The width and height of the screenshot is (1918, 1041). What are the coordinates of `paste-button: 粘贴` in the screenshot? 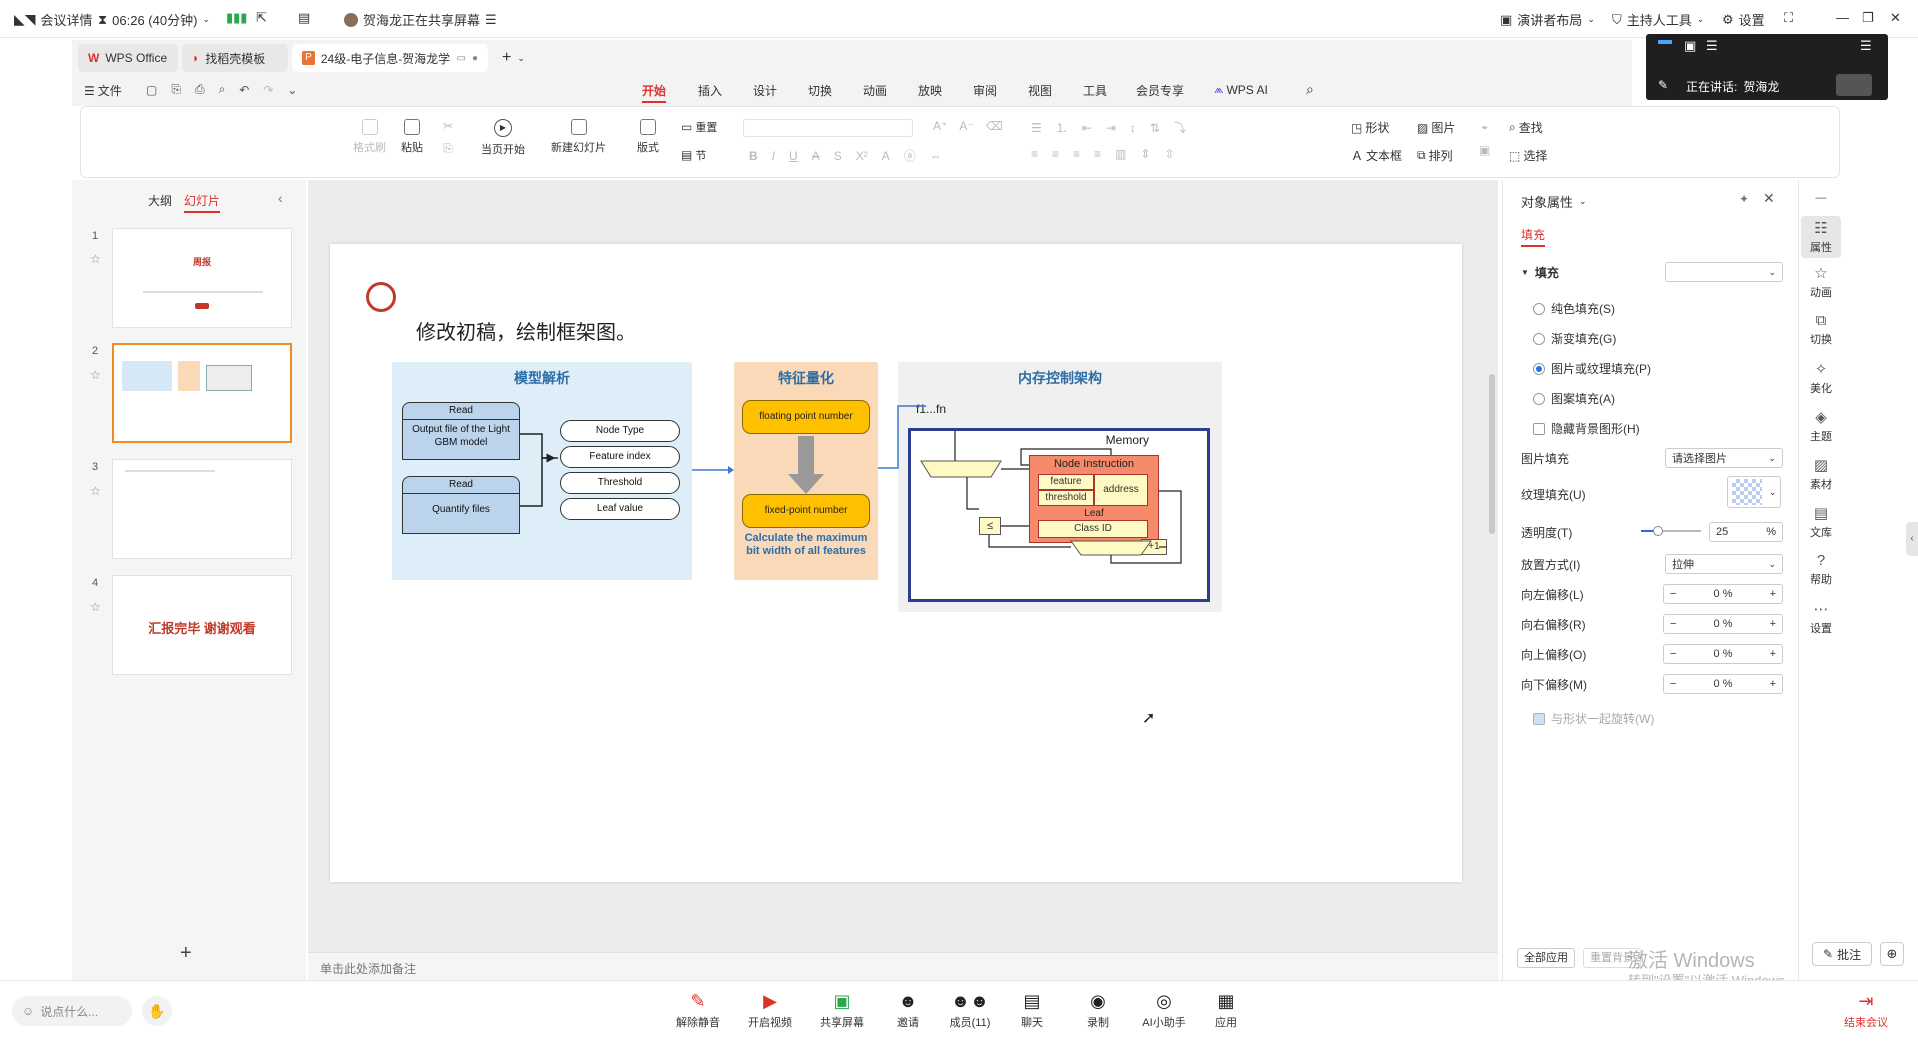 It's located at (412, 137).